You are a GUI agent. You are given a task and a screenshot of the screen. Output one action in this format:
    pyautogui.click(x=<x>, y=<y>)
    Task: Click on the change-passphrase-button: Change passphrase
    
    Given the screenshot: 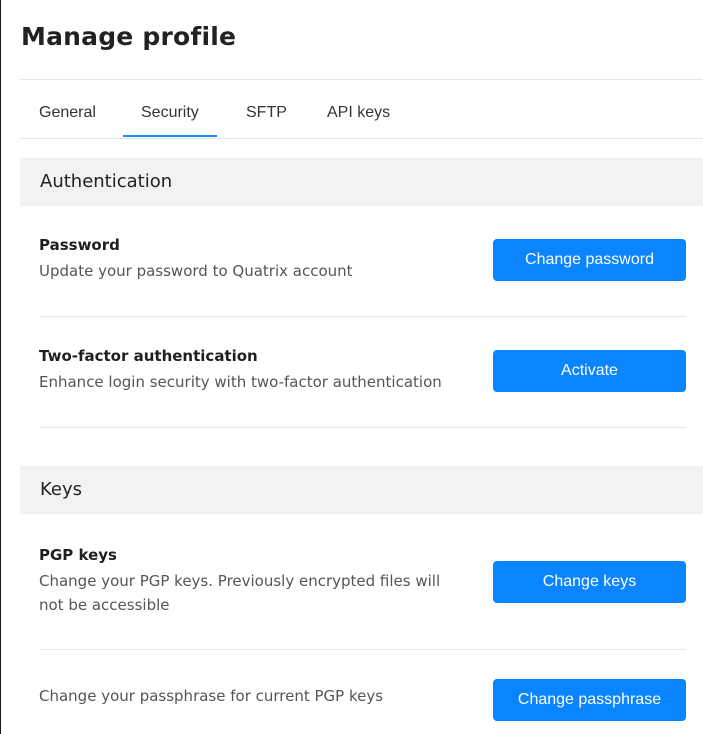 What is the action you would take?
    pyautogui.click(x=589, y=700)
    